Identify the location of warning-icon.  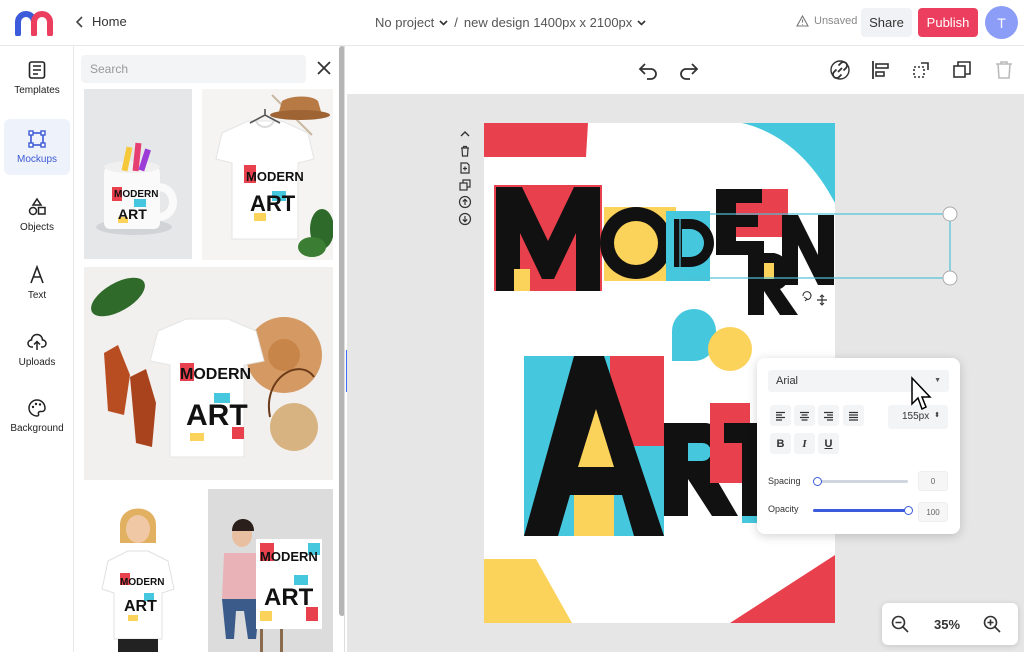
(802, 21).